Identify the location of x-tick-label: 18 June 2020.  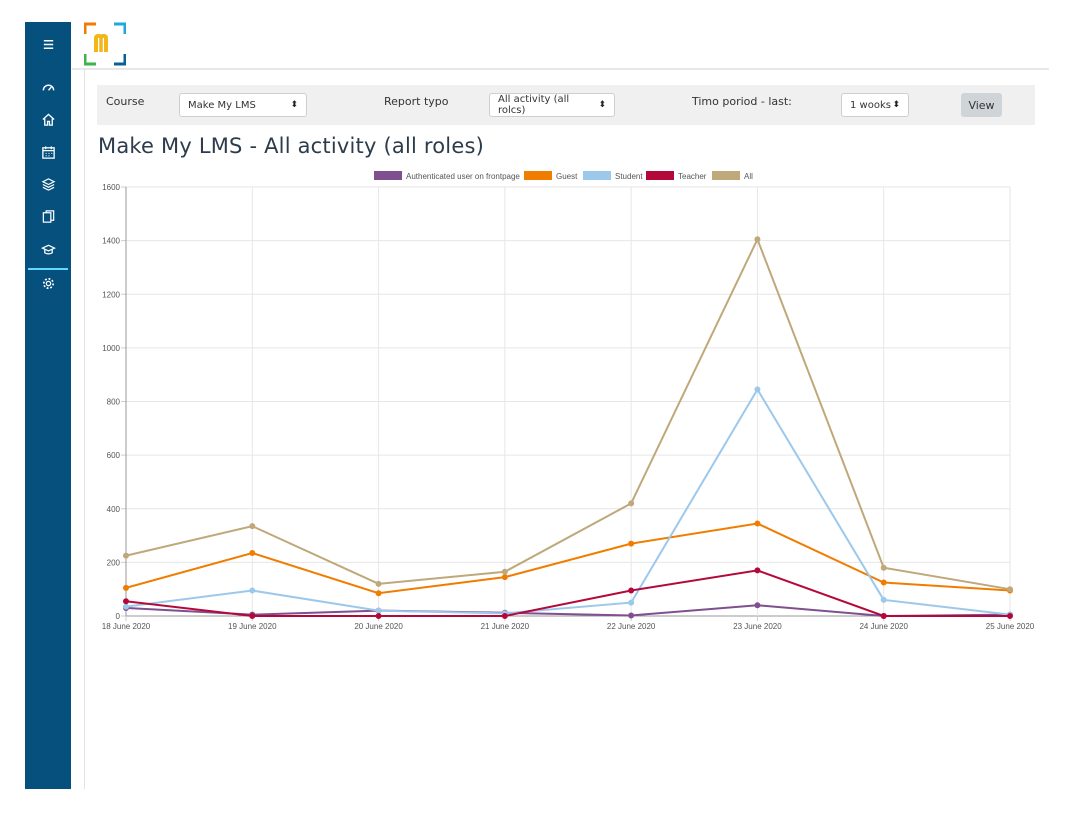
(126, 626).